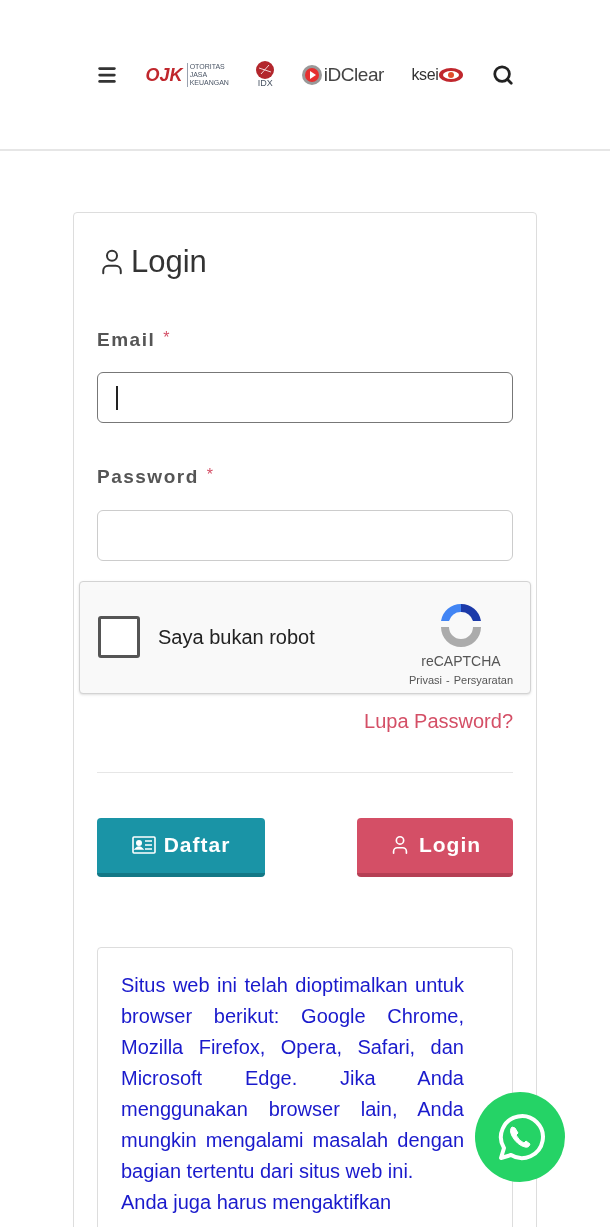 The width and height of the screenshot is (610, 1227). Describe the element at coordinates (353, 74) in the screenshot. I see `logo-text: iDClear` at that location.